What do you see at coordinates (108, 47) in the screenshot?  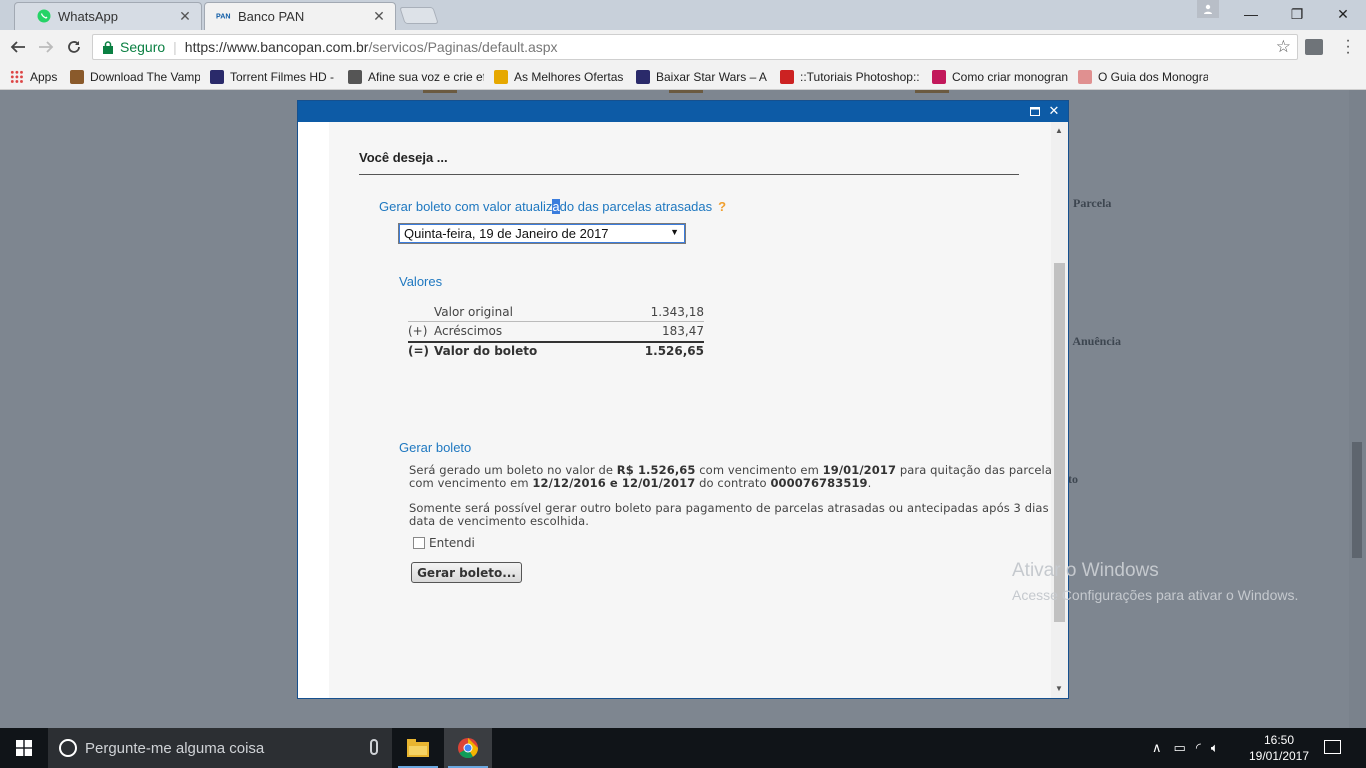 I see `lock-icon` at bounding box center [108, 47].